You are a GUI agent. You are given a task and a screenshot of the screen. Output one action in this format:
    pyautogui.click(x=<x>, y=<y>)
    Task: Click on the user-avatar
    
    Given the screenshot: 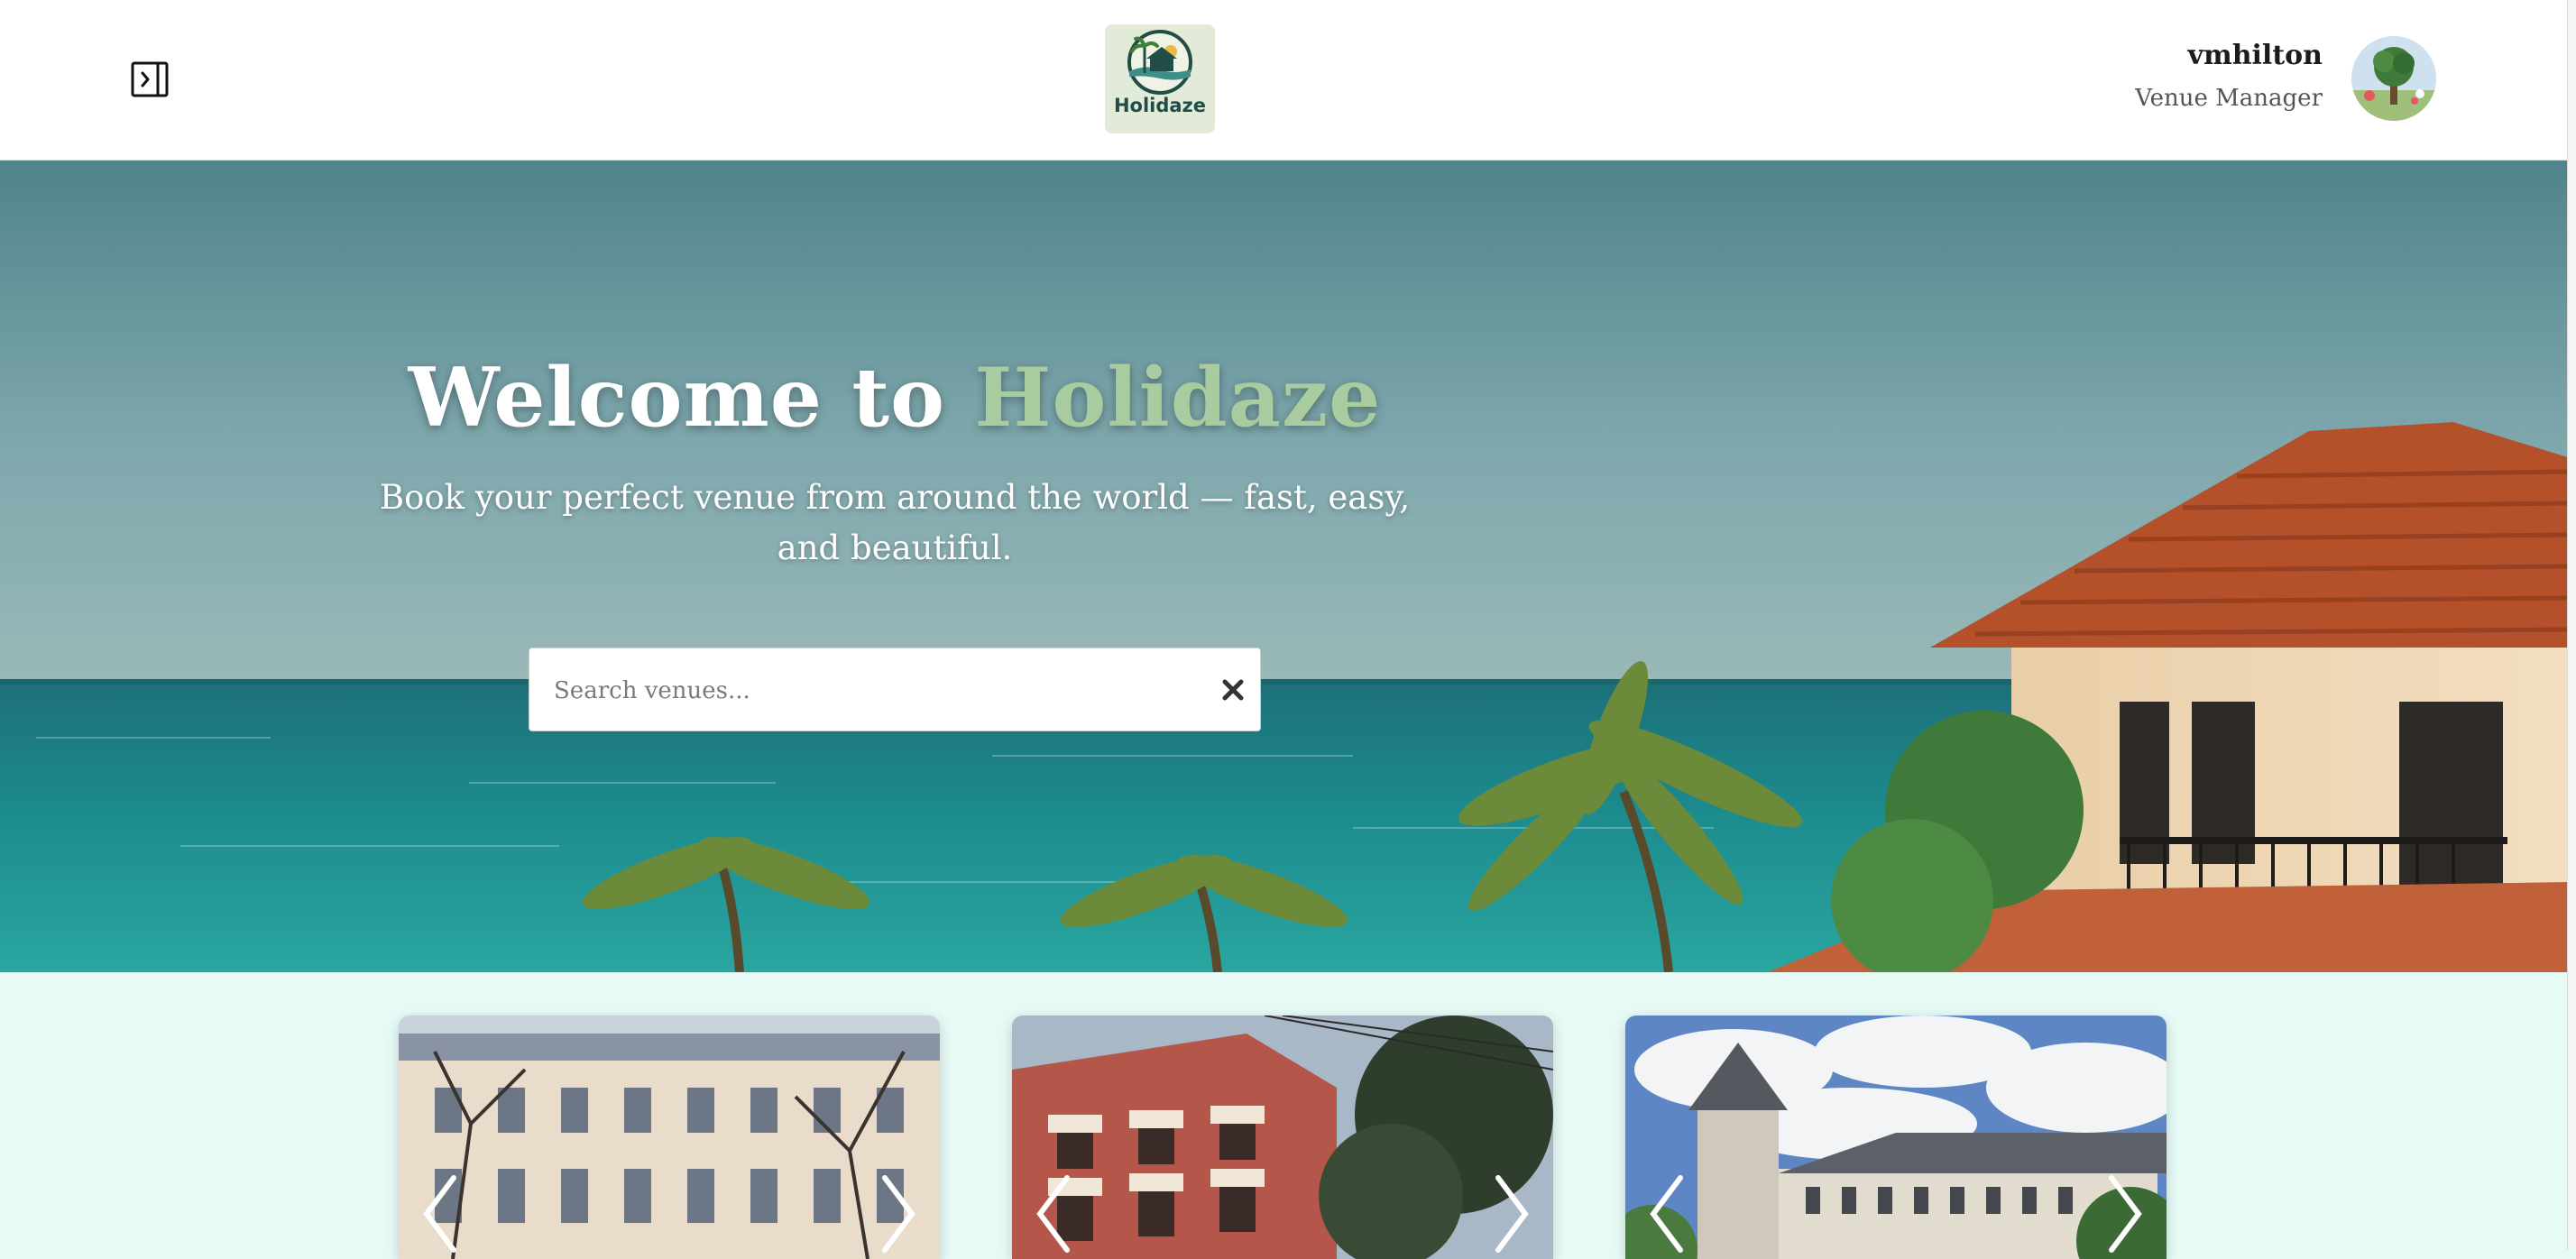 What is the action you would take?
    pyautogui.click(x=2393, y=78)
    